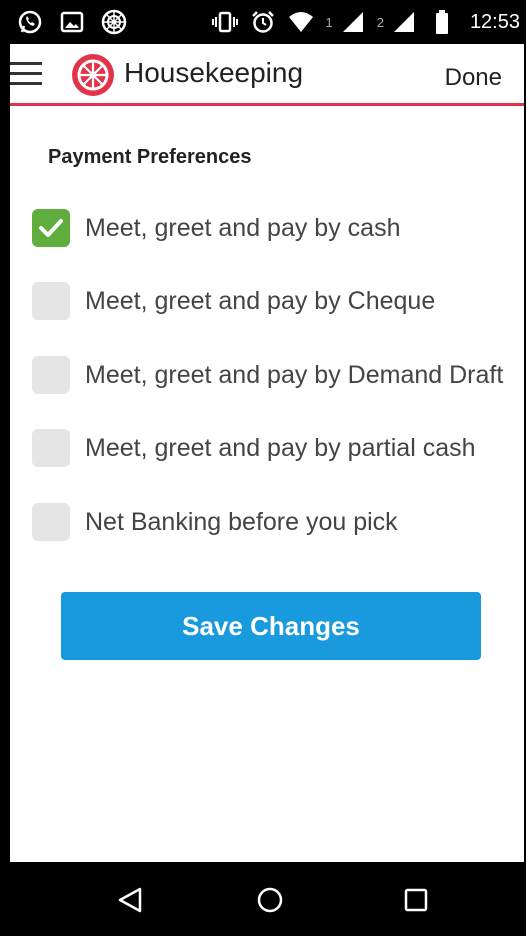 This screenshot has width=526, height=936. What do you see at coordinates (243, 227) in the screenshot?
I see `option-label: Meet, greet and pay by cash` at bounding box center [243, 227].